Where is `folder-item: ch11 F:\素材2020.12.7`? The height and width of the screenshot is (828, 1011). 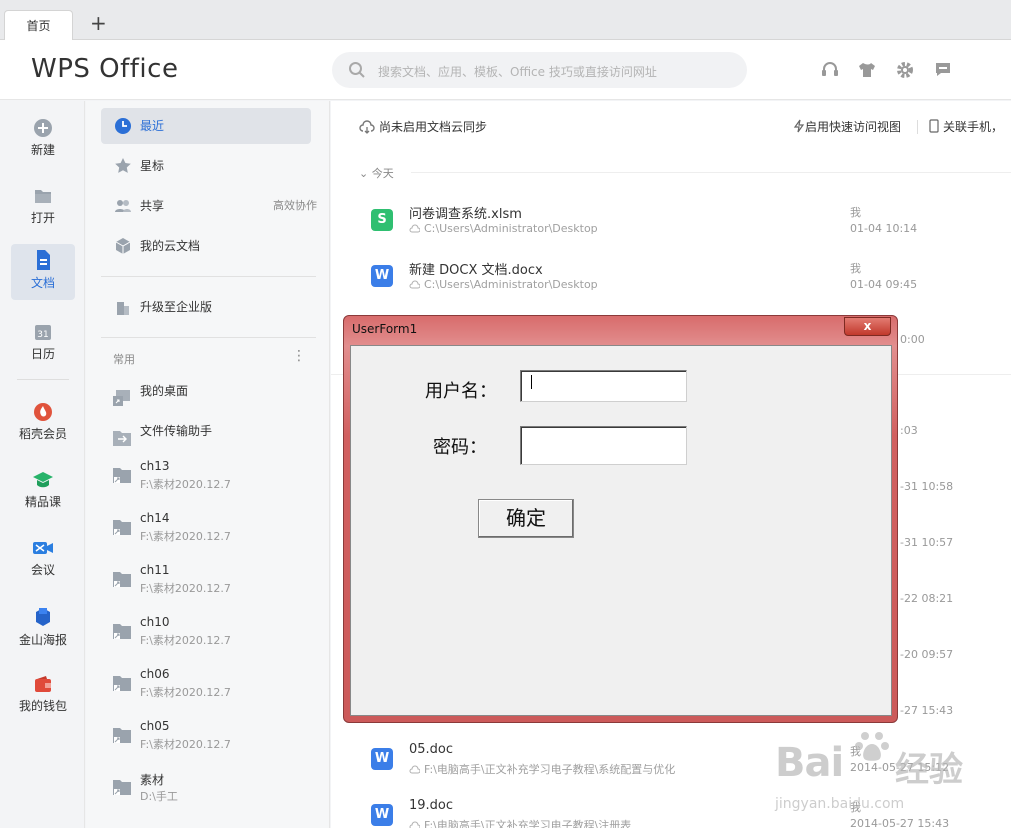 folder-item: ch11 F:\素材2020.12.7 is located at coordinates (213, 585).